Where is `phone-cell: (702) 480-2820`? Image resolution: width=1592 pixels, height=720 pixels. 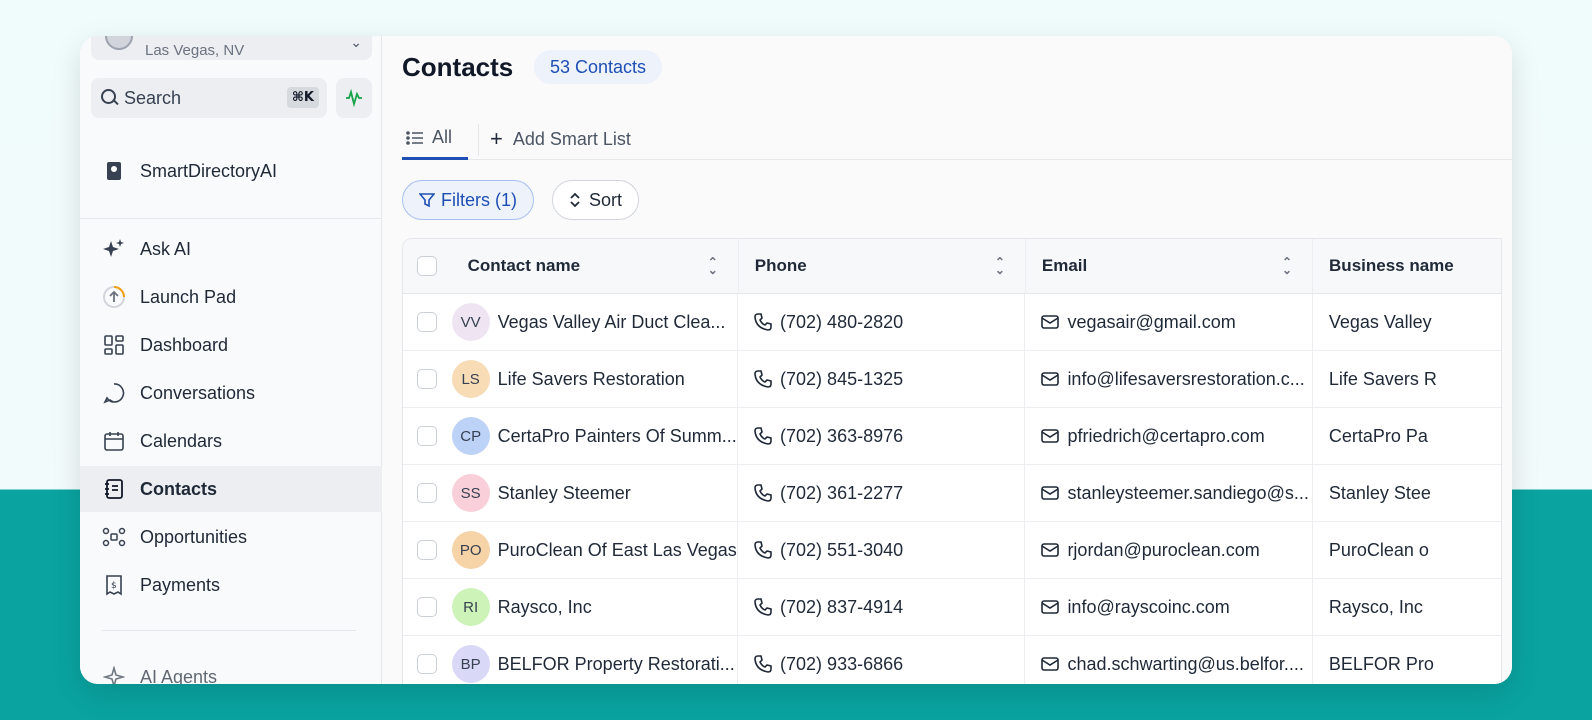 phone-cell: (702) 480-2820 is located at coordinates (882, 322).